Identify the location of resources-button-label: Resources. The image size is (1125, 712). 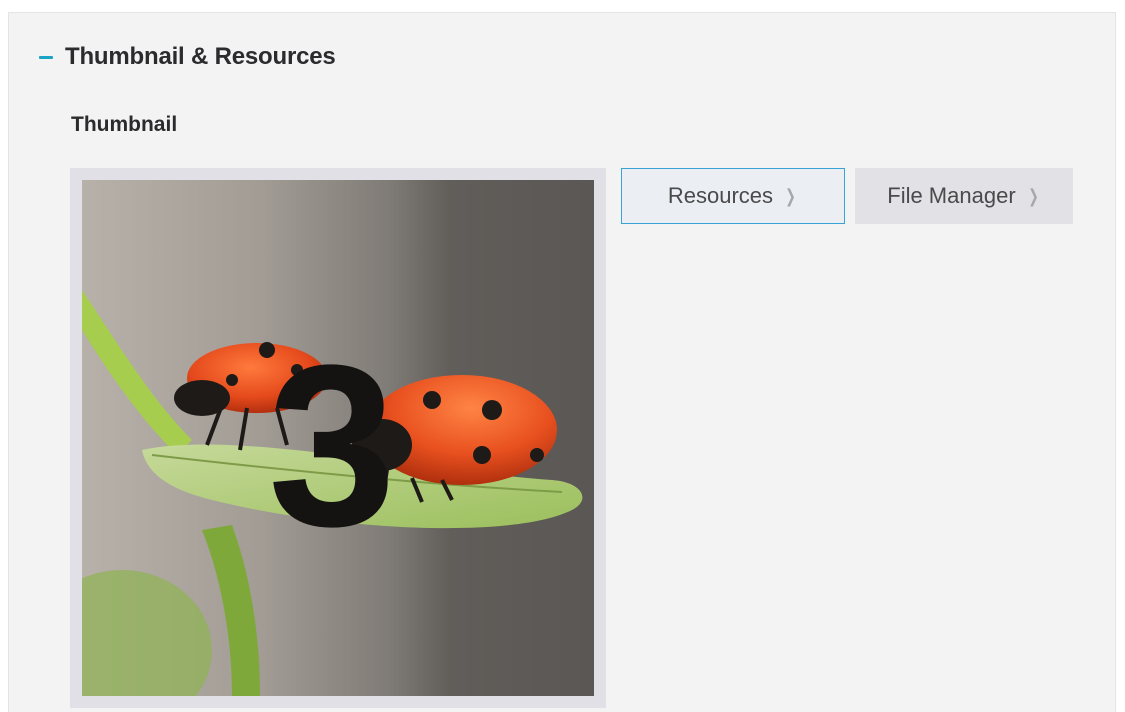
(720, 195).